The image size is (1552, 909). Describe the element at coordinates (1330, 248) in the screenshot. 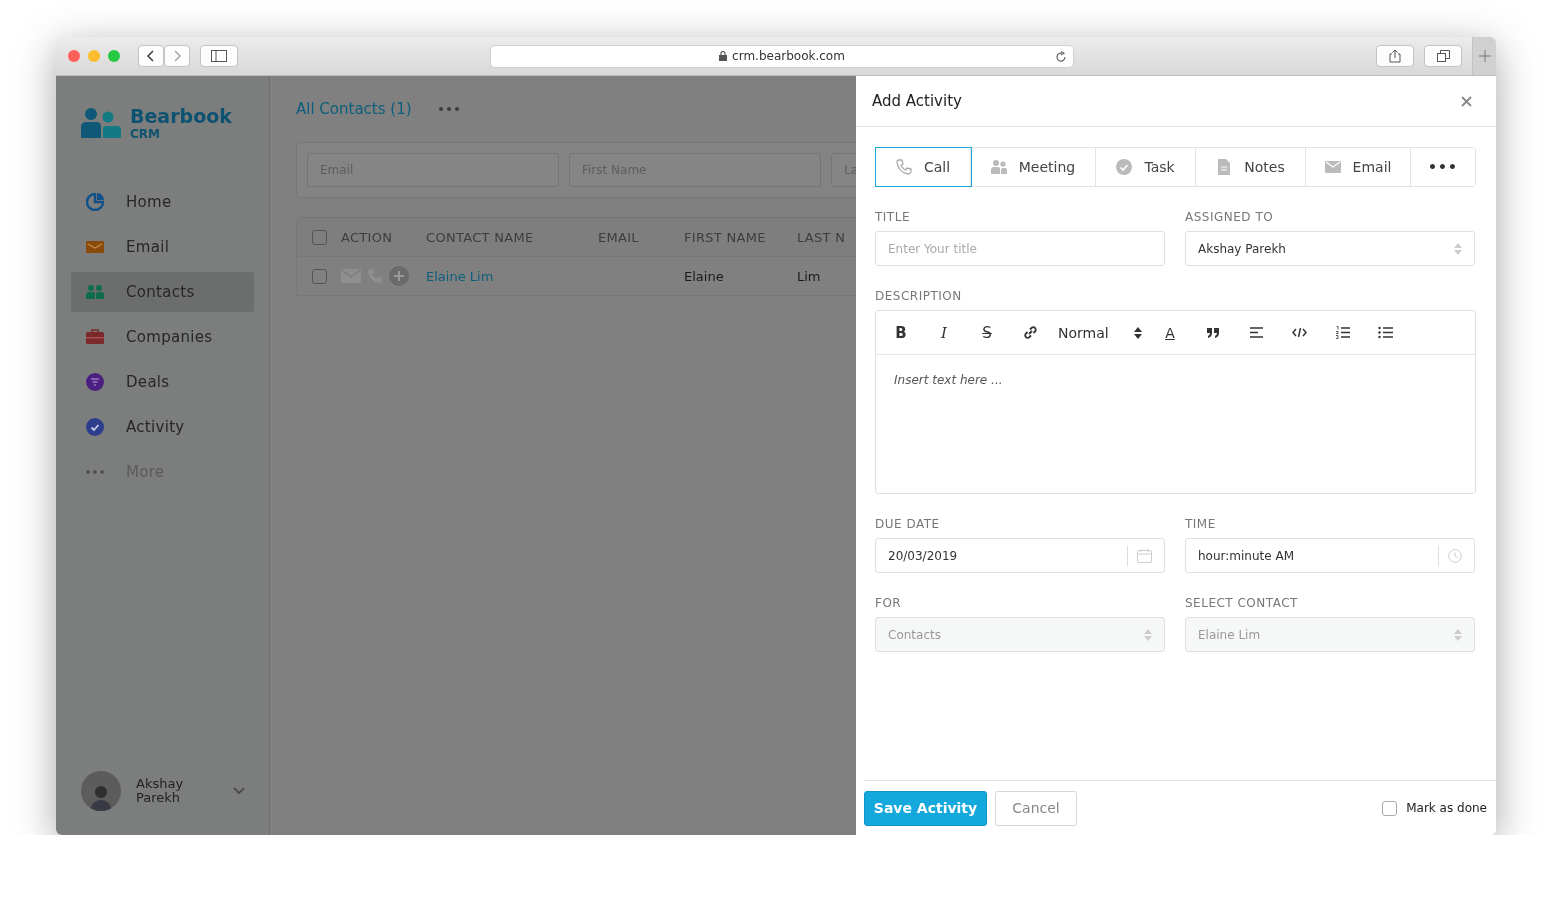

I see `assigned-to-select: Akshay Parekh` at that location.